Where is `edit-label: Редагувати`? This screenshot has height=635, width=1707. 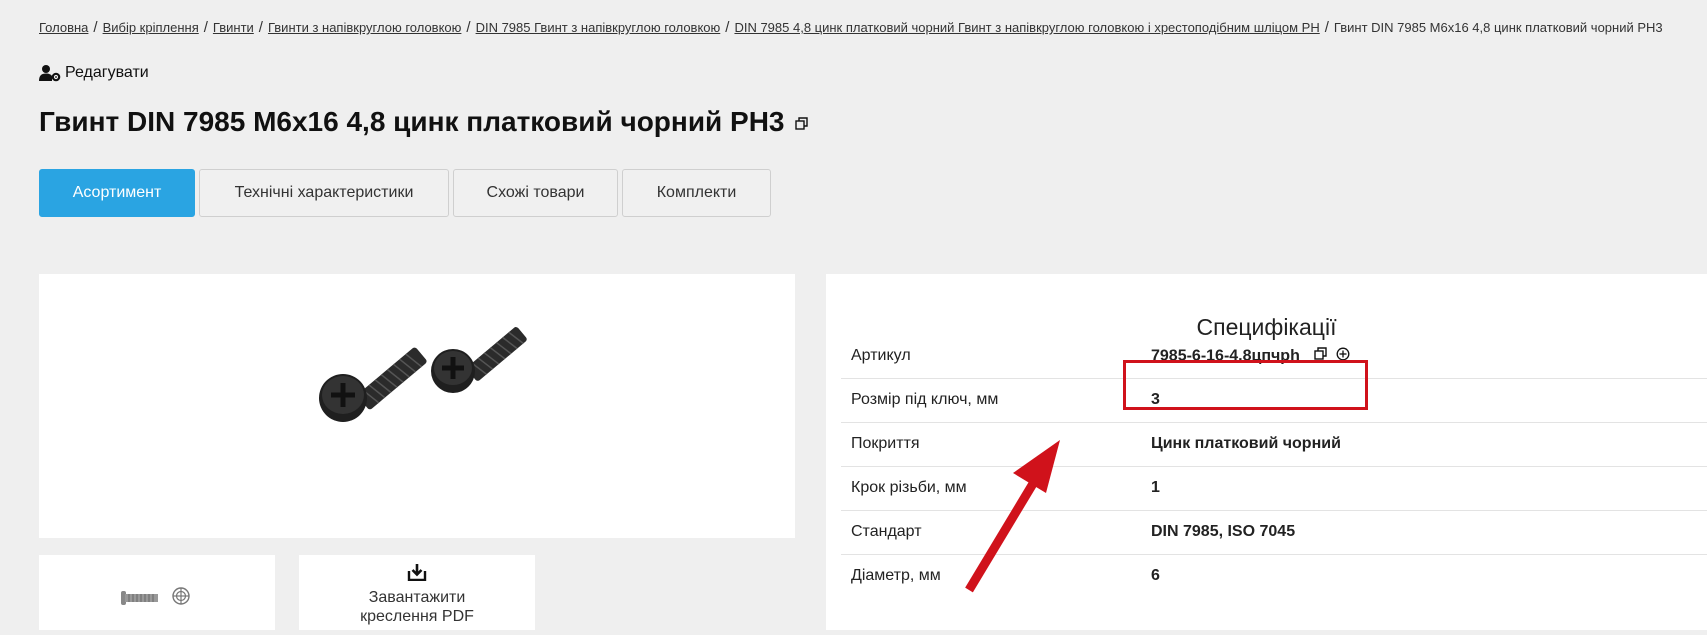
edit-label: Редагувати is located at coordinates (107, 72).